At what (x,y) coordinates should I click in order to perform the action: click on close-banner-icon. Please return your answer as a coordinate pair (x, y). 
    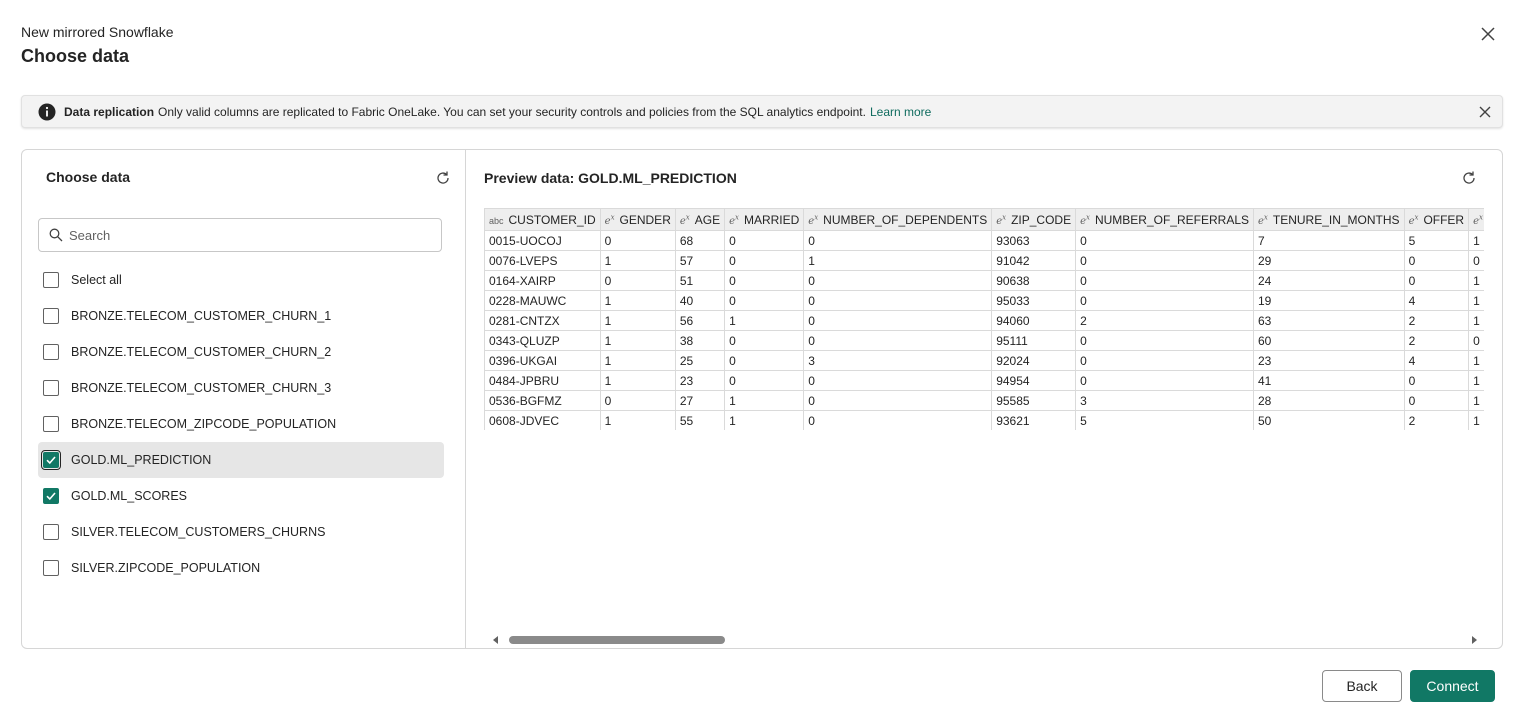
    Looking at the image, I should click on (1485, 112).